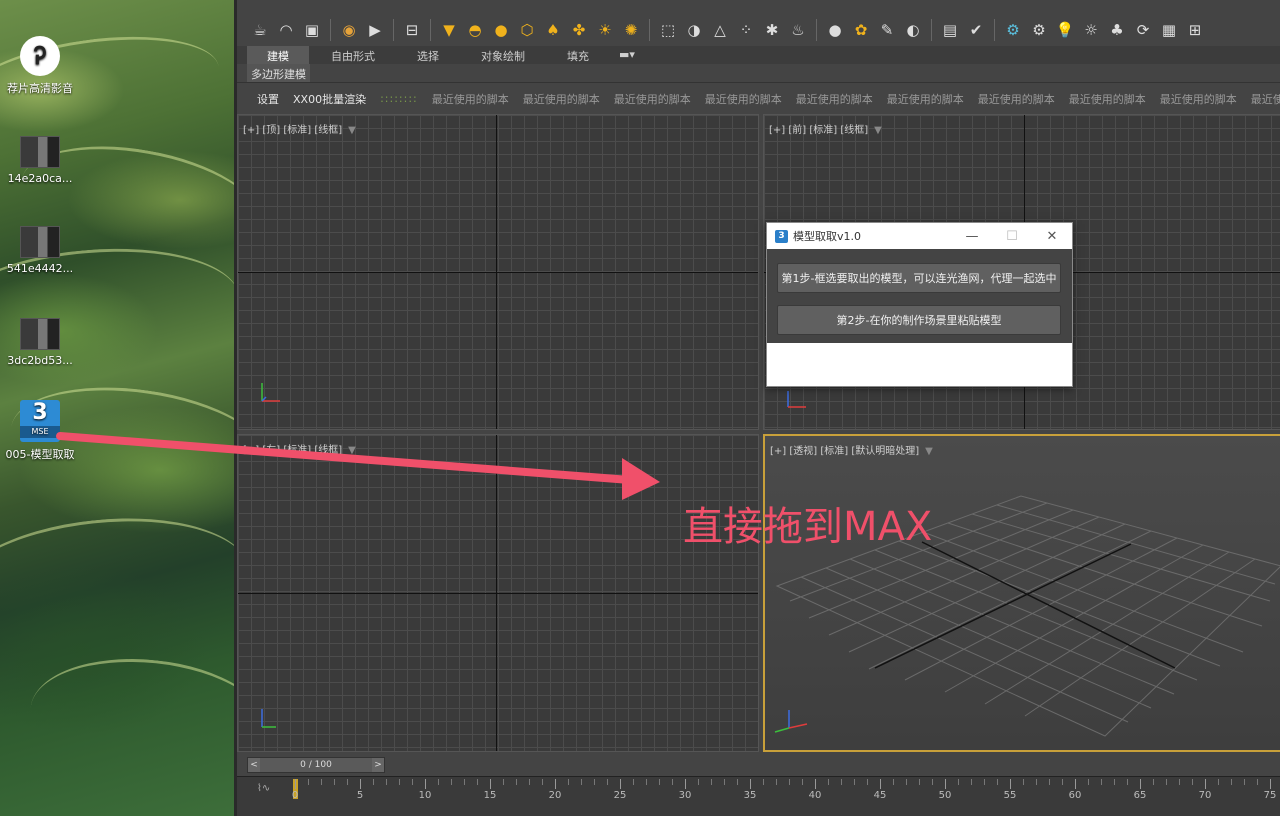 This screenshot has height=816, width=1280. Describe the element at coordinates (501, 30) in the screenshot. I see `sphere-light-icon: ●` at that location.